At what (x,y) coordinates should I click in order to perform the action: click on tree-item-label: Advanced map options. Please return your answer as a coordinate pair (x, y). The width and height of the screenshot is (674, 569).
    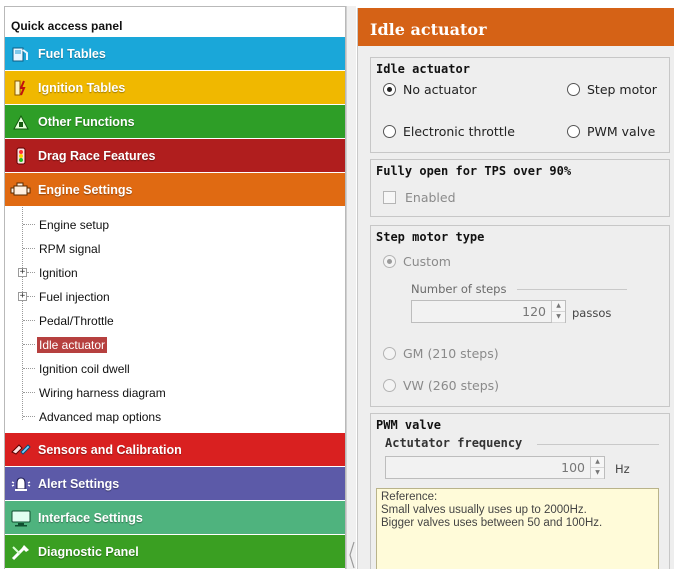
    Looking at the image, I should click on (100, 417).